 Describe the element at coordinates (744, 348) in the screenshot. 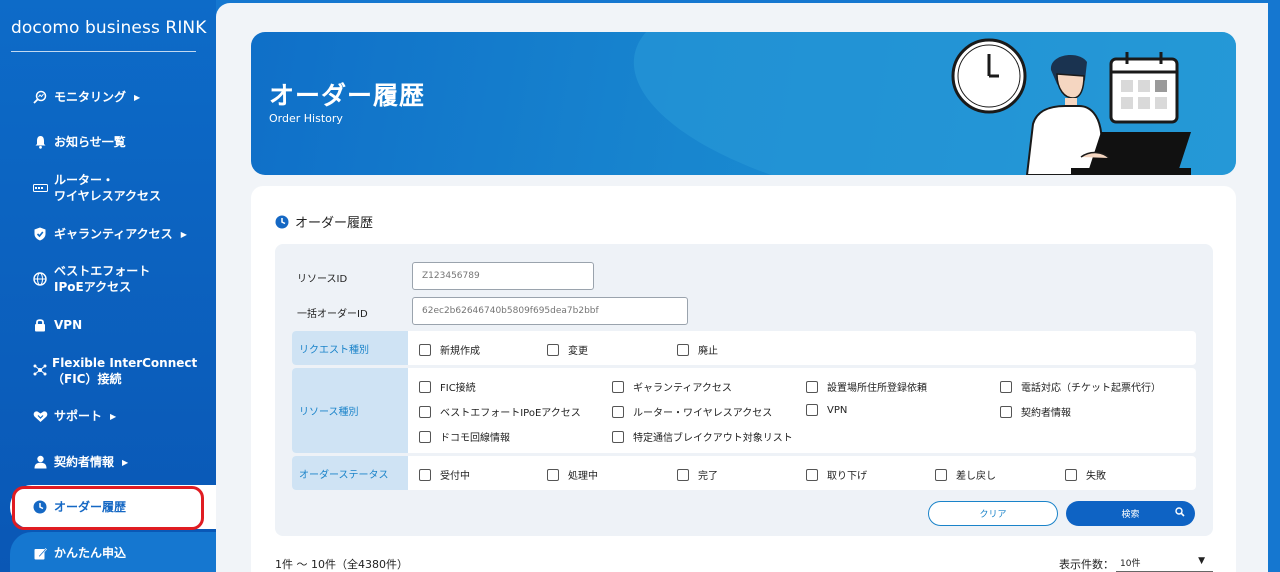

I see `request-type-row: リクエスト種別 新規作成 変更 廃止` at that location.